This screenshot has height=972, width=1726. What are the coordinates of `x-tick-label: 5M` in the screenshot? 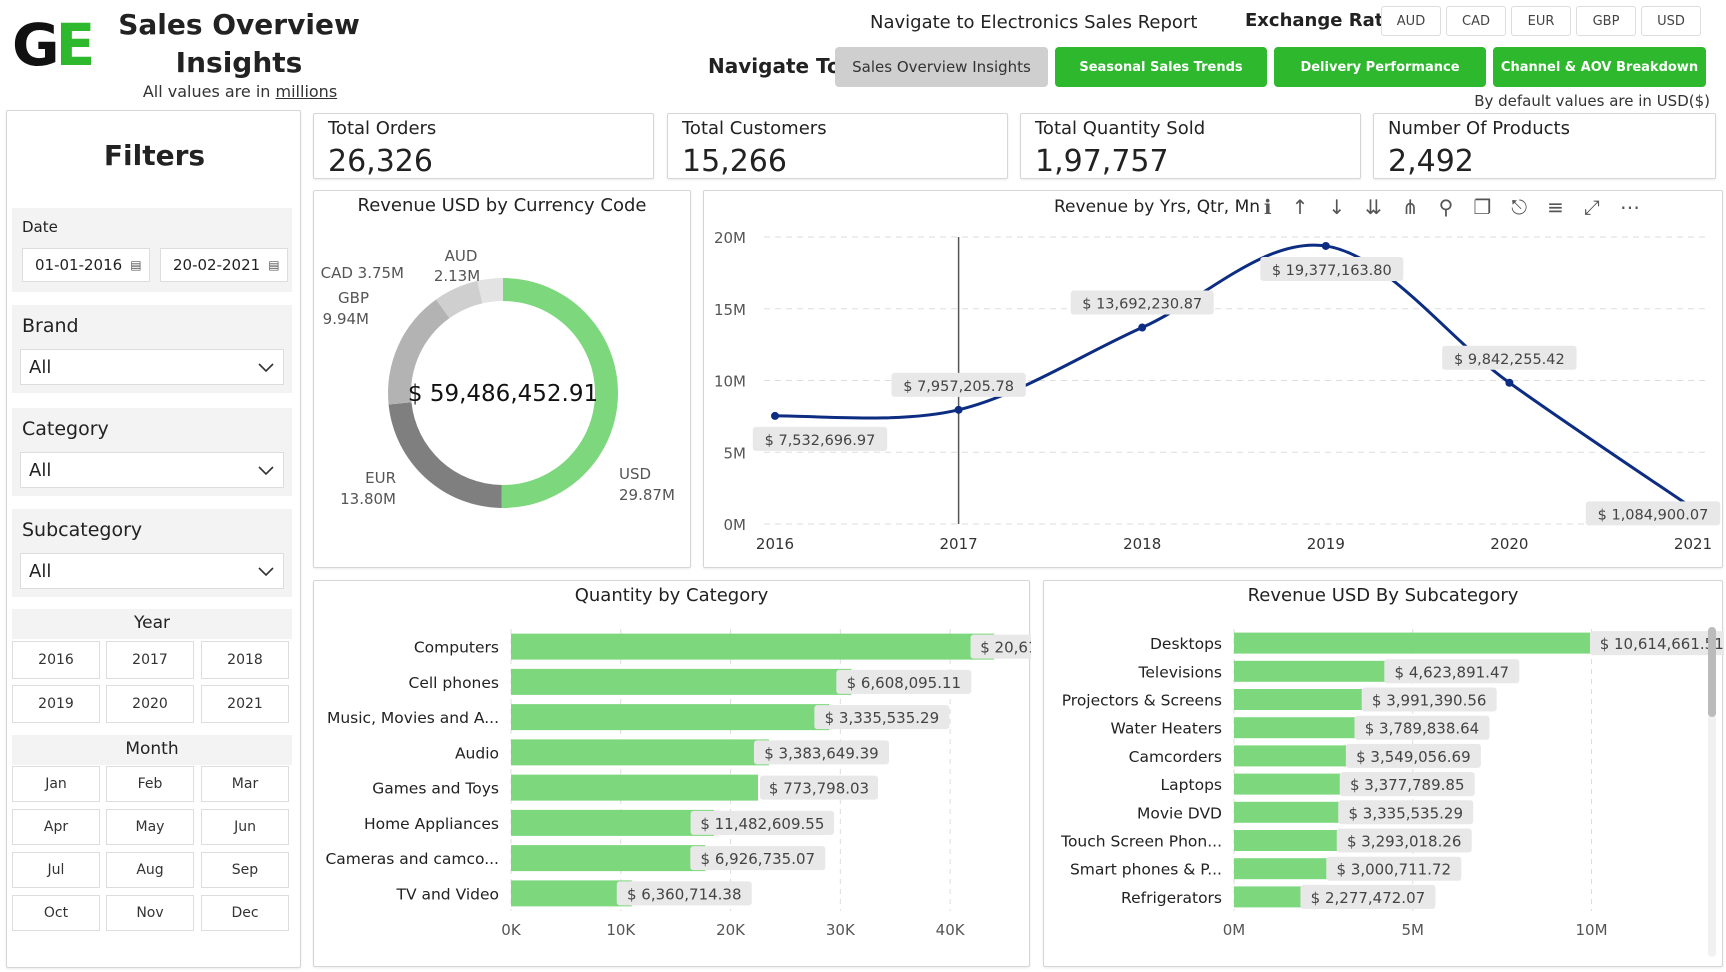 It's located at (1413, 930).